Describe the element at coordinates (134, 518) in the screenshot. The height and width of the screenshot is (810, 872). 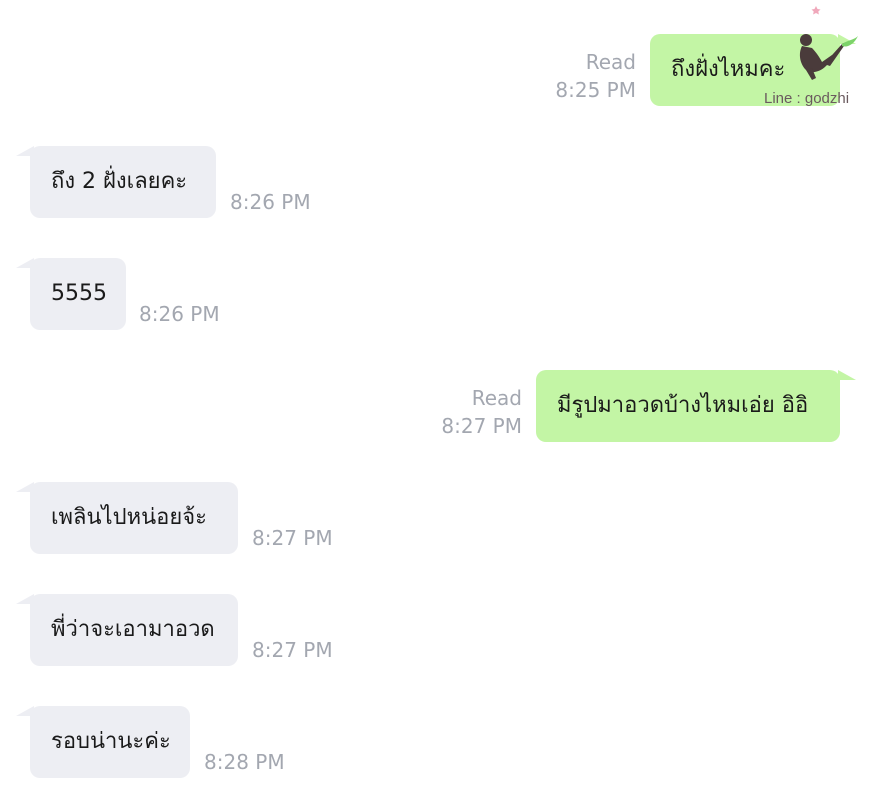
I see `message-bubble: เพลินไปหน่อยจ้ะ` at that location.